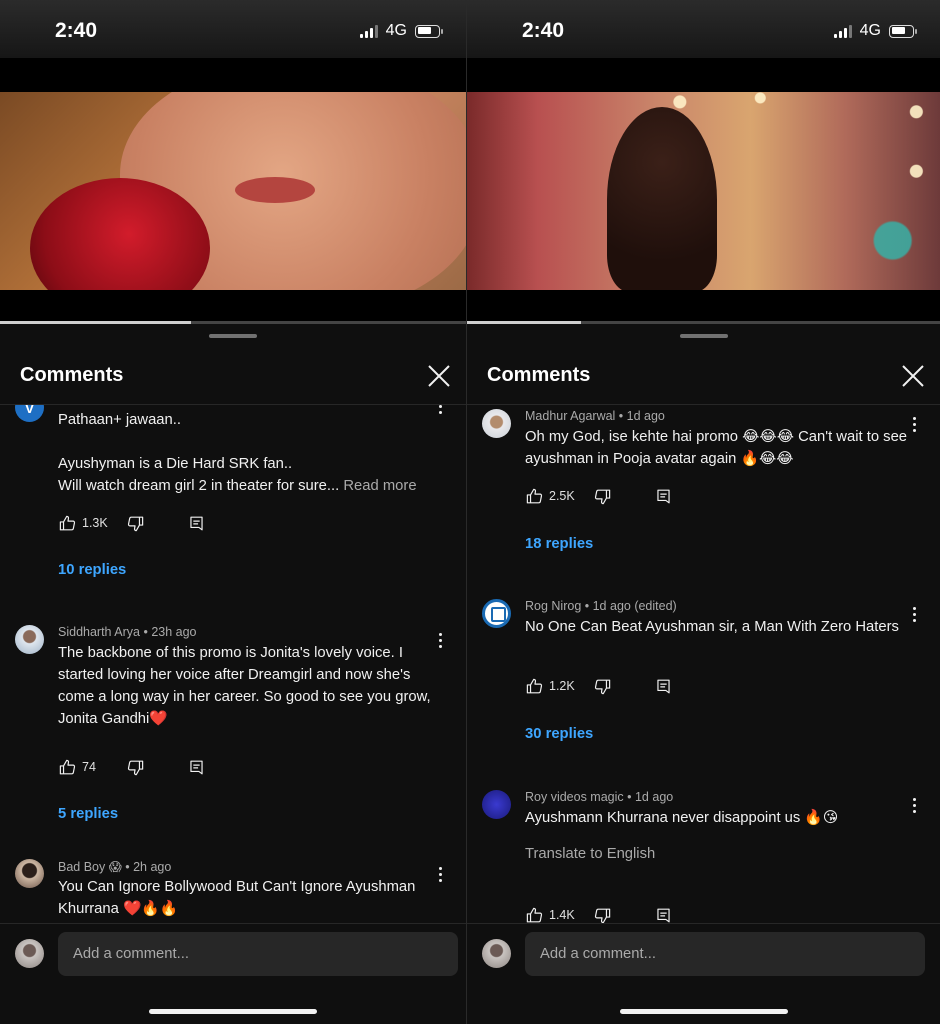  Describe the element at coordinates (562, 496) in the screenshot. I see `like-count: 2.5K` at that location.